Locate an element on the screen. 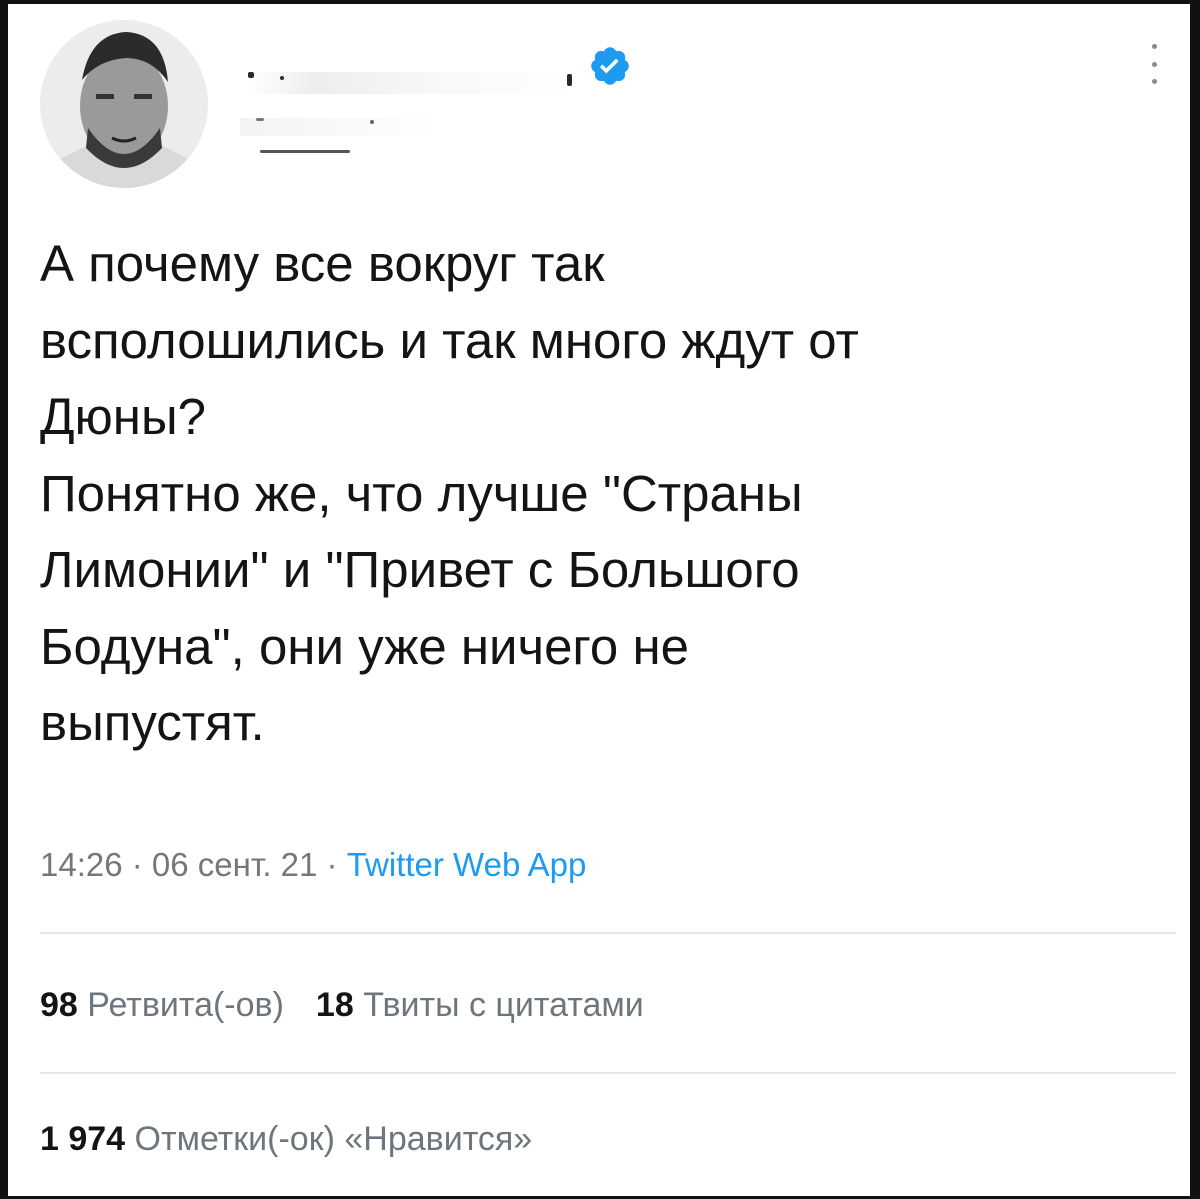 The height and width of the screenshot is (1199, 1200). handle-redaction is located at coordinates (340, 127).